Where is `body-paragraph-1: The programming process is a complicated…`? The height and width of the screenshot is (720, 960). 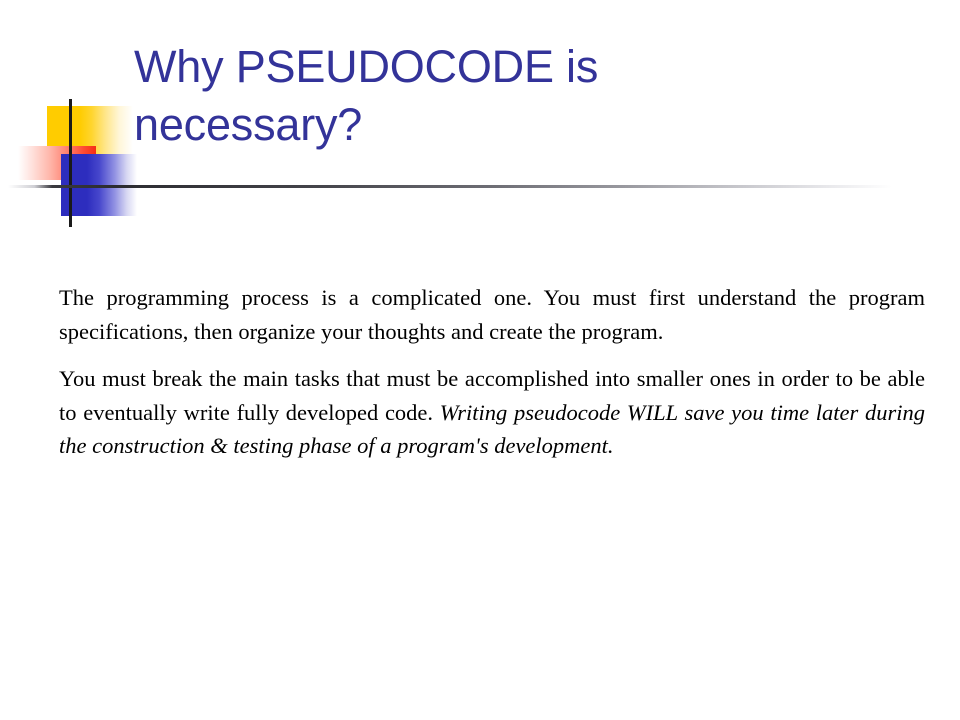
body-paragraph-1: The programming process is a complicated… is located at coordinates (492, 314).